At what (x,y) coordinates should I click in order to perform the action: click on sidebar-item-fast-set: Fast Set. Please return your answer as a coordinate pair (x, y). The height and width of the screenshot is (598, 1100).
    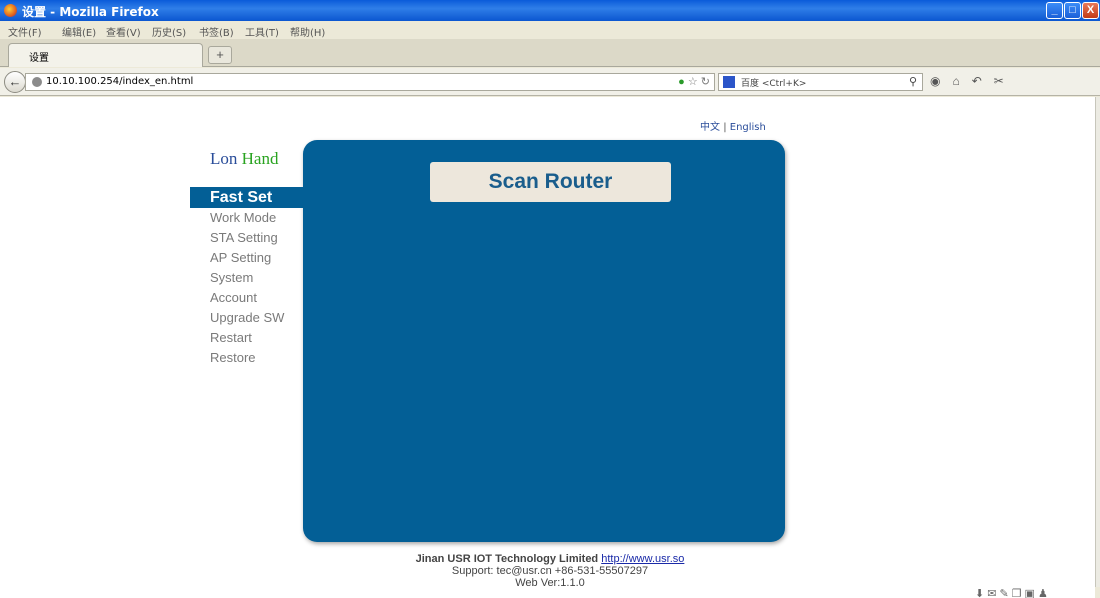
    Looking at the image, I should click on (246, 197).